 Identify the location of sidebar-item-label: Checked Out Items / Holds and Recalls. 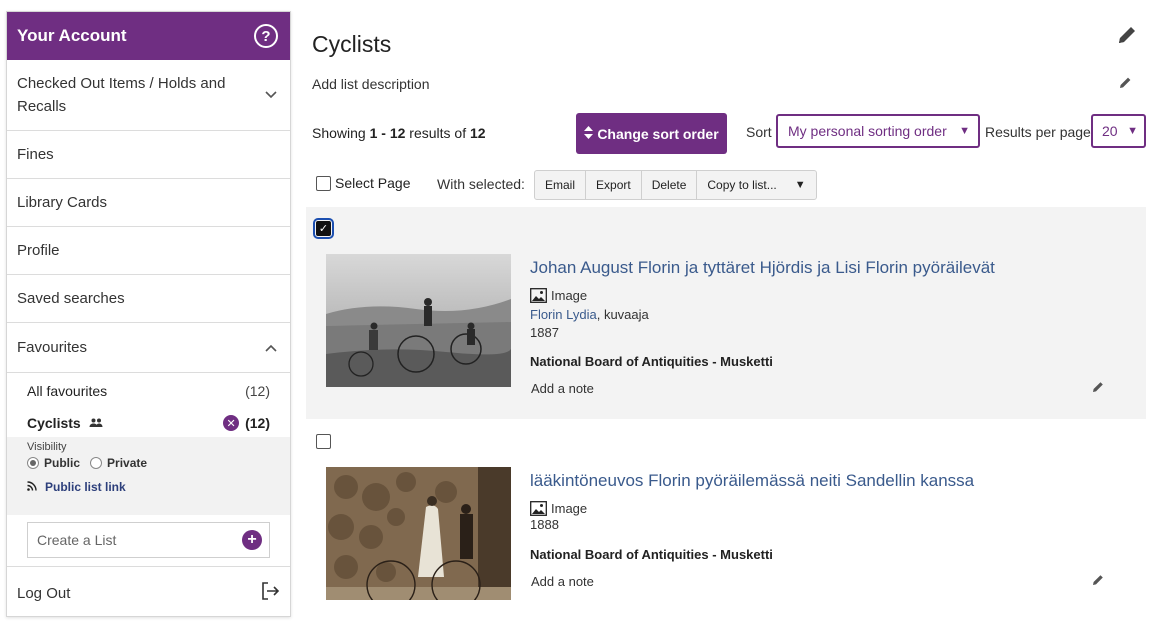
(121, 95).